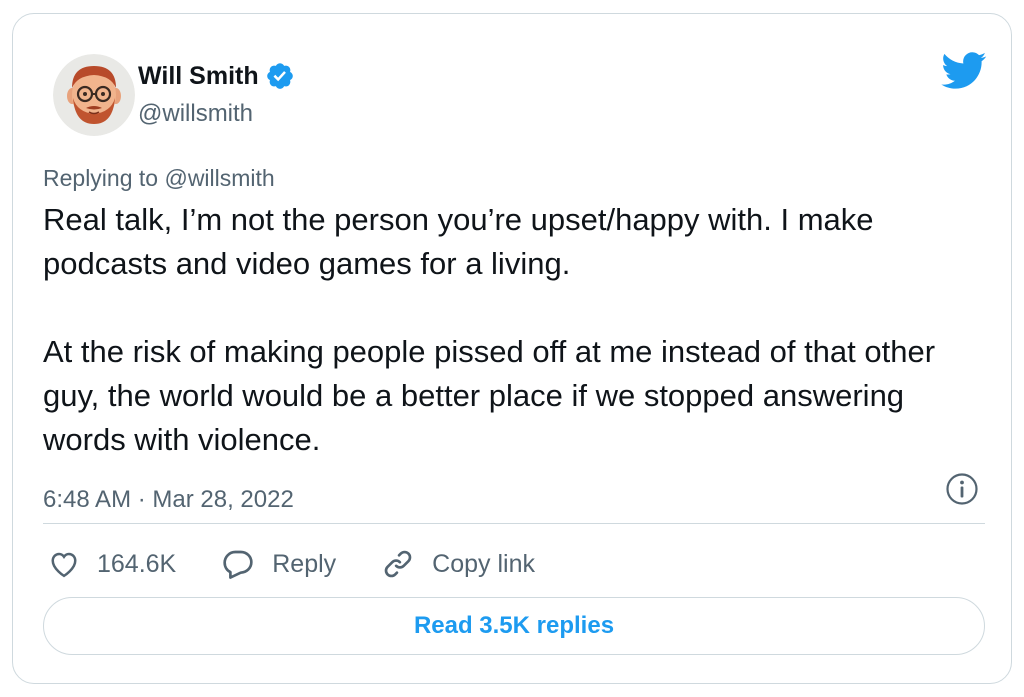 The width and height of the screenshot is (1024, 697). Describe the element at coordinates (198, 76) in the screenshot. I see `author-name: Will Smith` at that location.